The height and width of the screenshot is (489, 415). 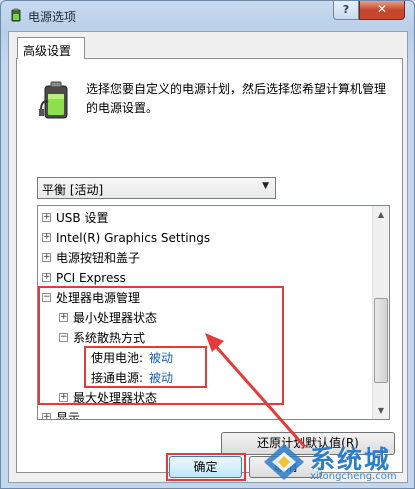 I want to click on tree-scrollbar: ▲ ▼, so click(x=380, y=312).